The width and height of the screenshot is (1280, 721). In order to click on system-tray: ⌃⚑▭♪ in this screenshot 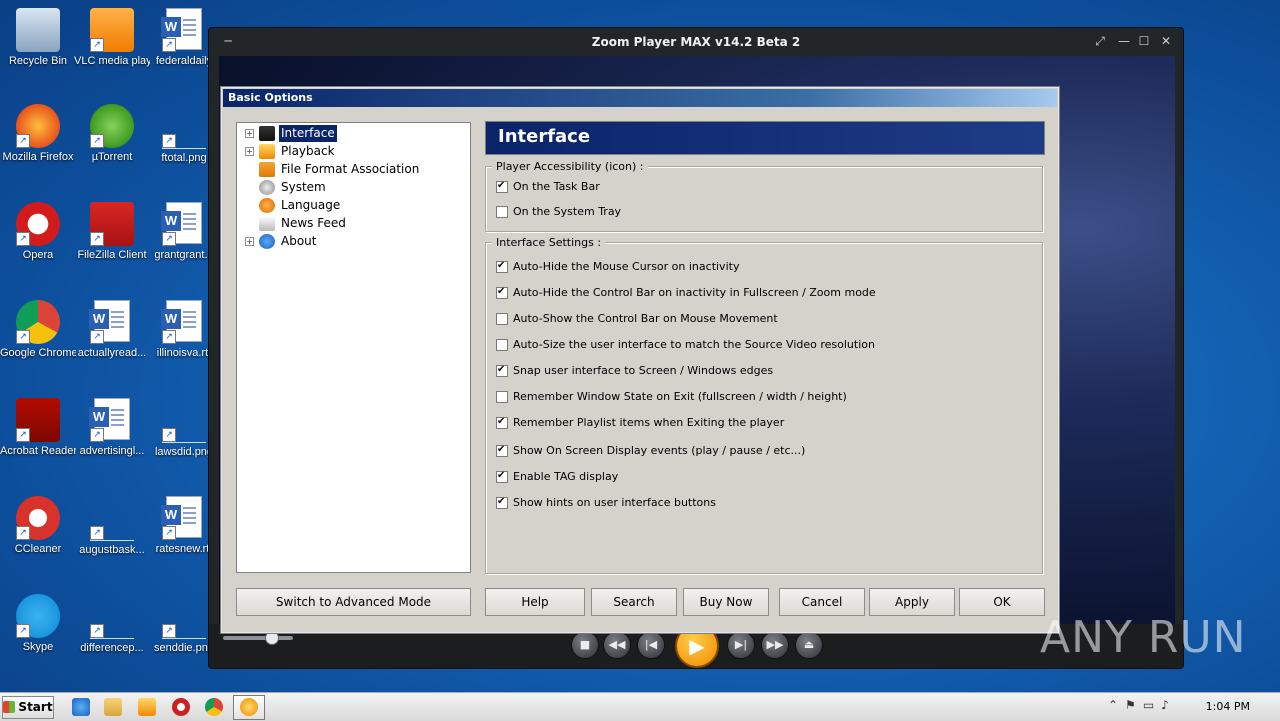, I will do `click(1142, 707)`.